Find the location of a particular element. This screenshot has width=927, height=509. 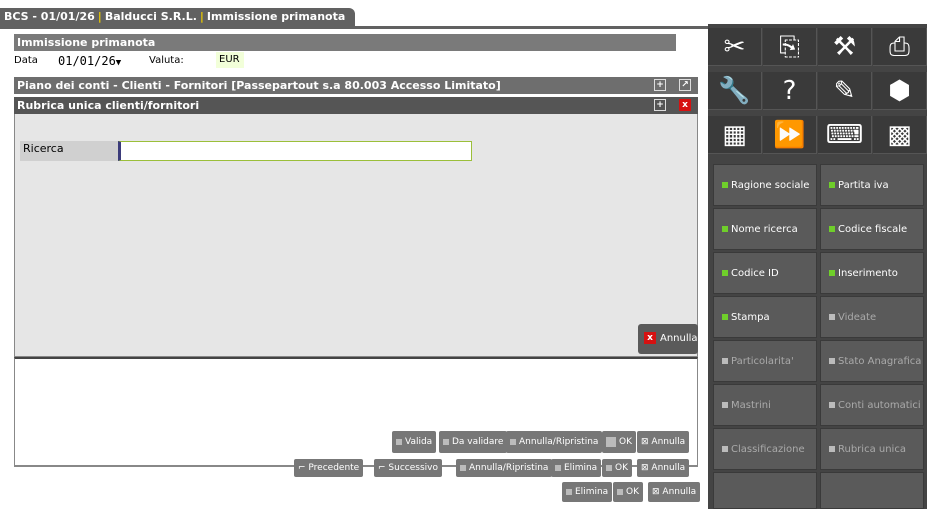

annulla-label-2: Annulla is located at coordinates (668, 468).